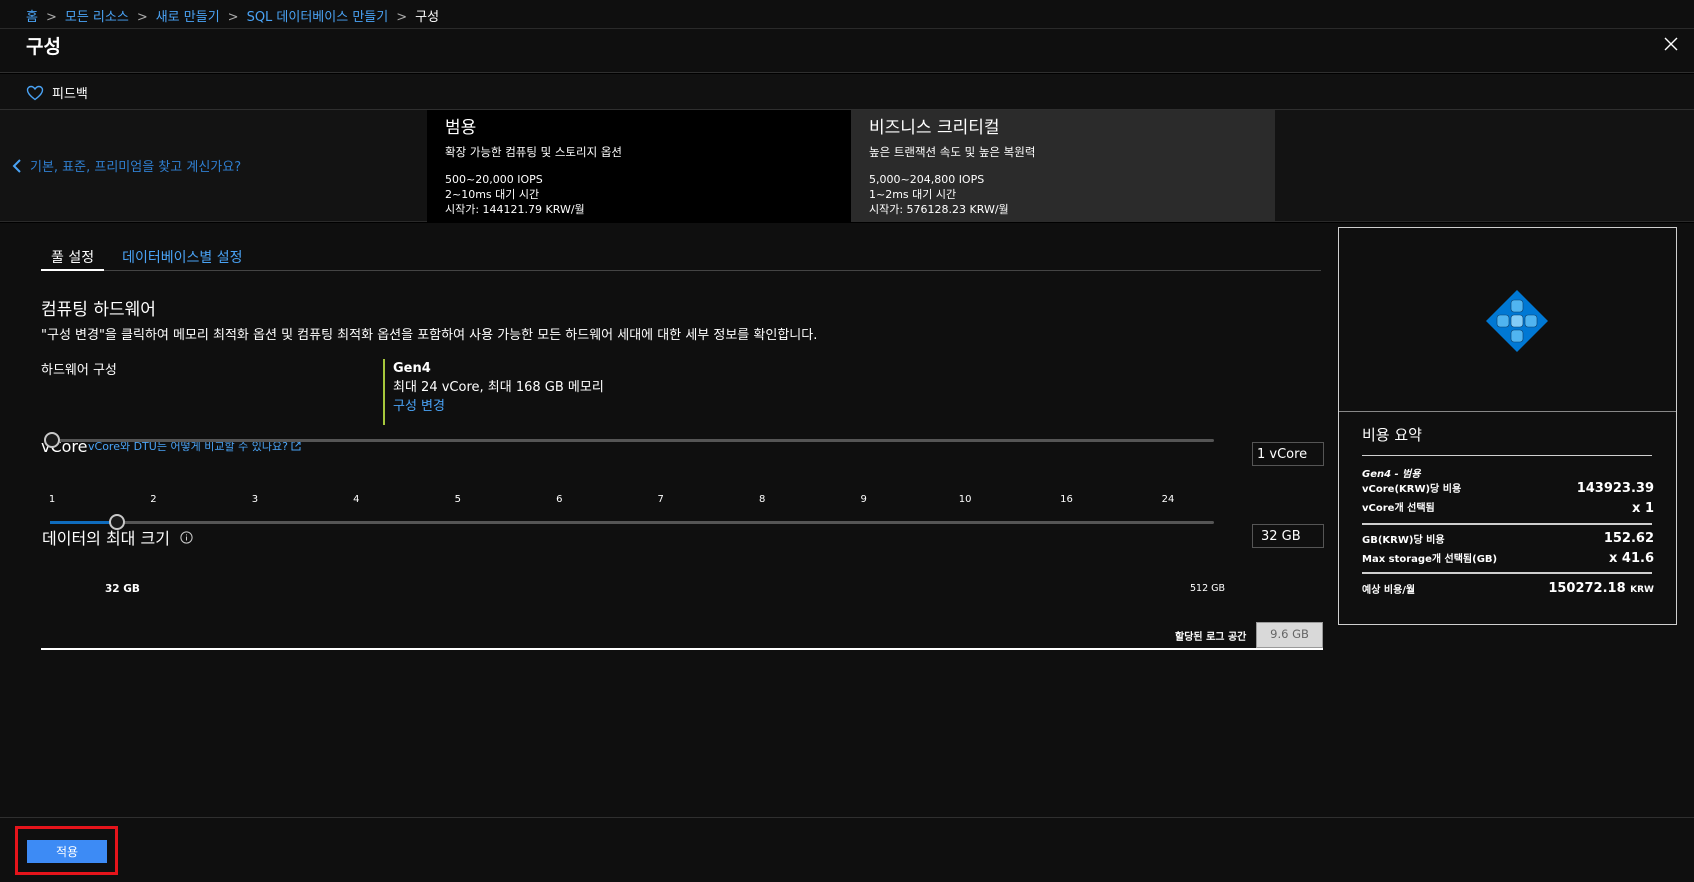 This screenshot has width=1694, height=882. What do you see at coordinates (122, 589) in the screenshot?
I see `max-size-min-label: 32 GB` at bounding box center [122, 589].